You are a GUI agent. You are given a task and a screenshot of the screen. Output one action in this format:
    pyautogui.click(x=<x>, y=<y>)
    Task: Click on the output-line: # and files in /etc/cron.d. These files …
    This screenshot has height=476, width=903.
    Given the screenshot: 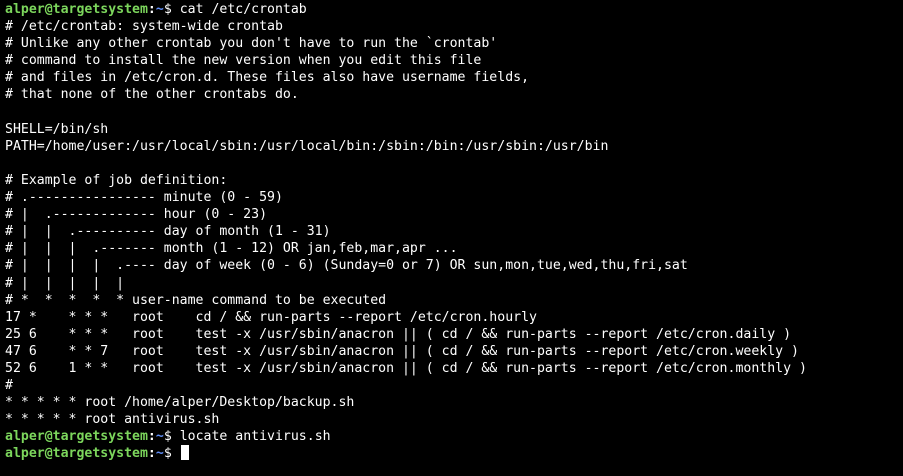 What is the action you would take?
    pyautogui.click(x=267, y=78)
    